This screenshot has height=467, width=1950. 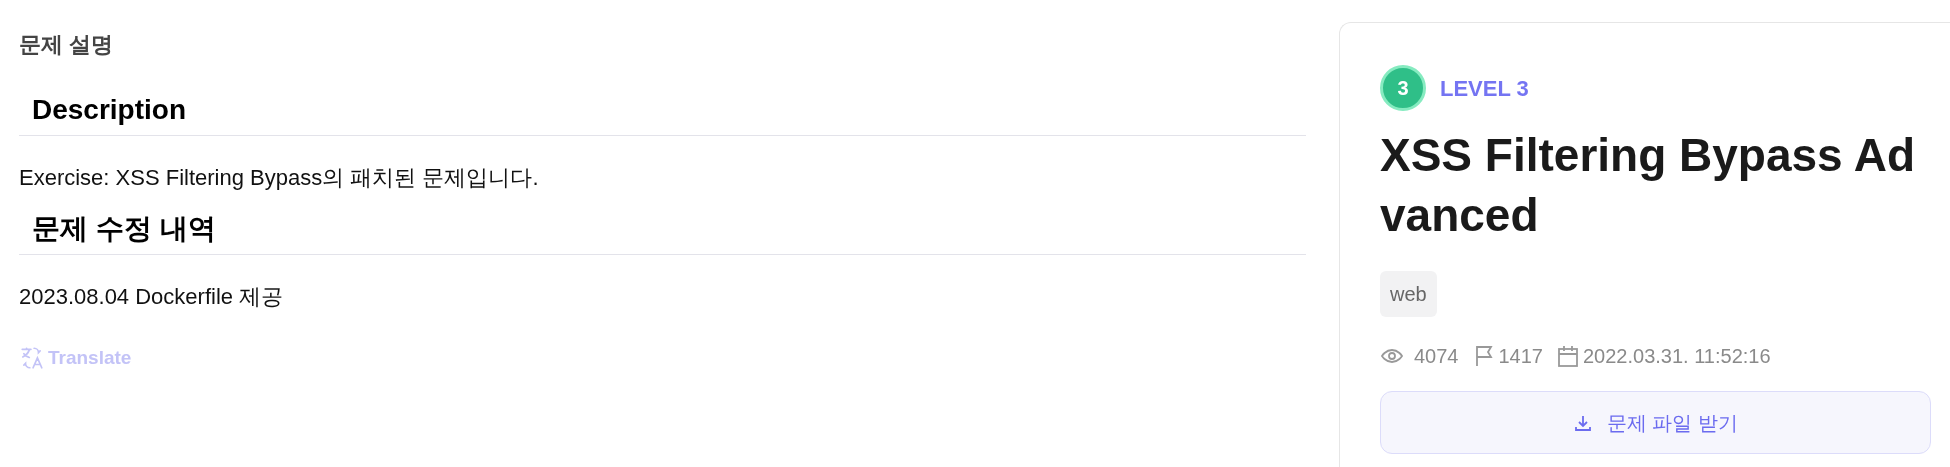 What do you see at coordinates (1568, 356) in the screenshot?
I see `calendar-icon` at bounding box center [1568, 356].